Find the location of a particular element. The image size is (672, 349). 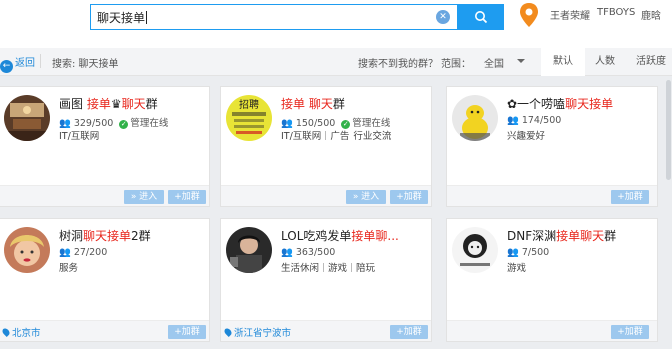

group-card: 树洞聊天接单2群 👥 27/200 服务 北京市 +加群 is located at coordinates (105, 280).